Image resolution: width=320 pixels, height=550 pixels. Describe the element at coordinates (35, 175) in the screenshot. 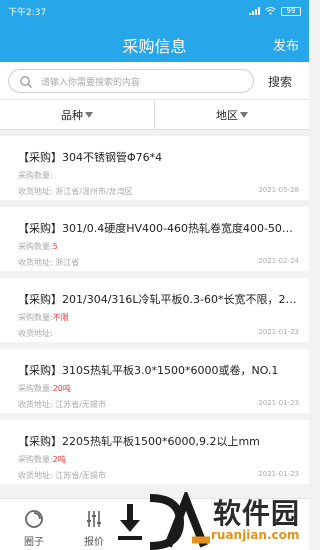

I see `item-quantity: 采购数量:` at that location.